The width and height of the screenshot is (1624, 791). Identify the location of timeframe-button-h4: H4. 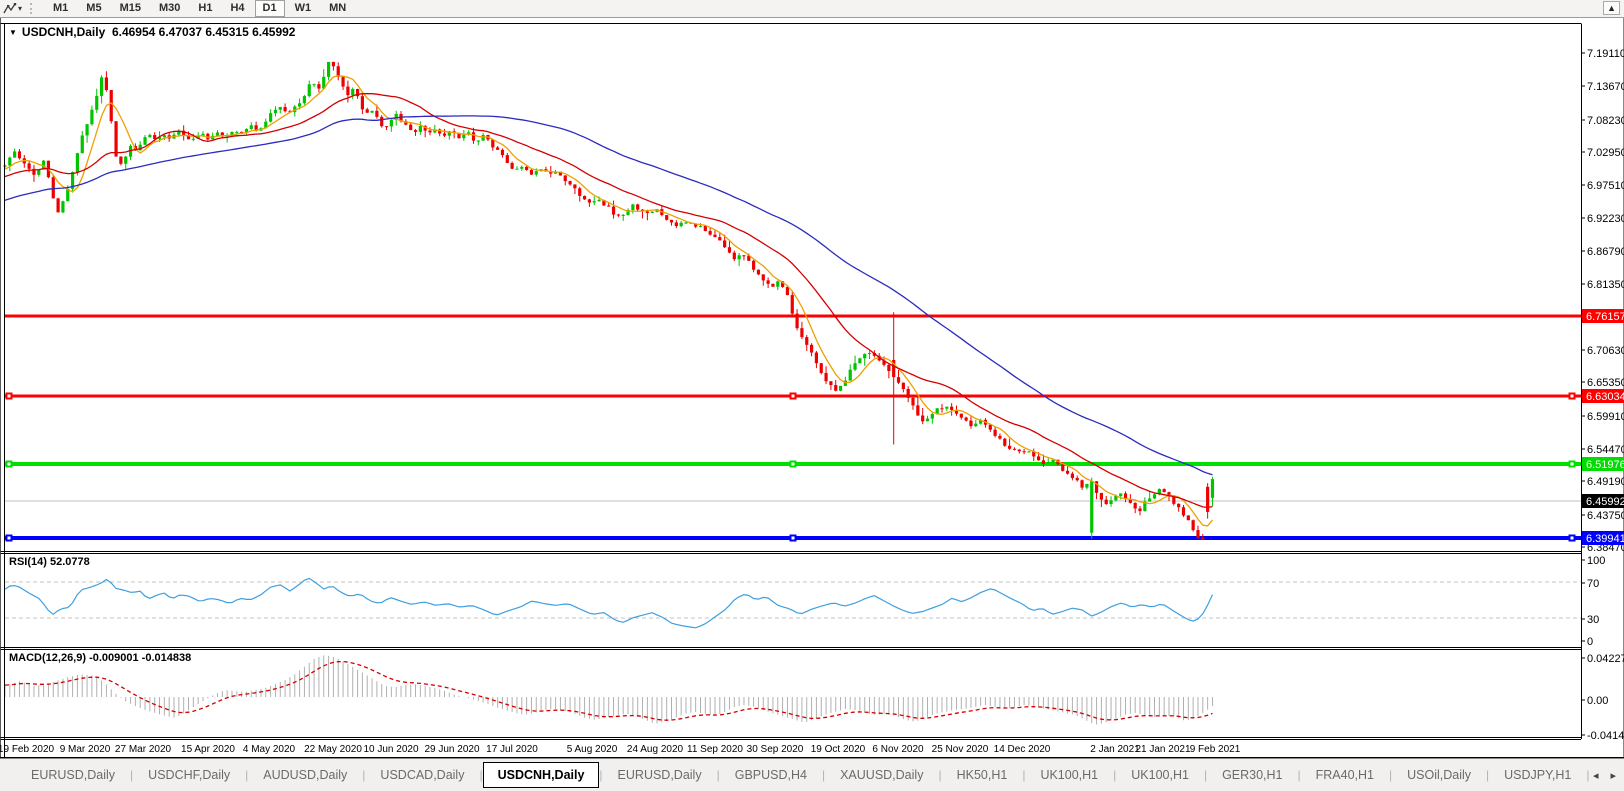
(237, 8).